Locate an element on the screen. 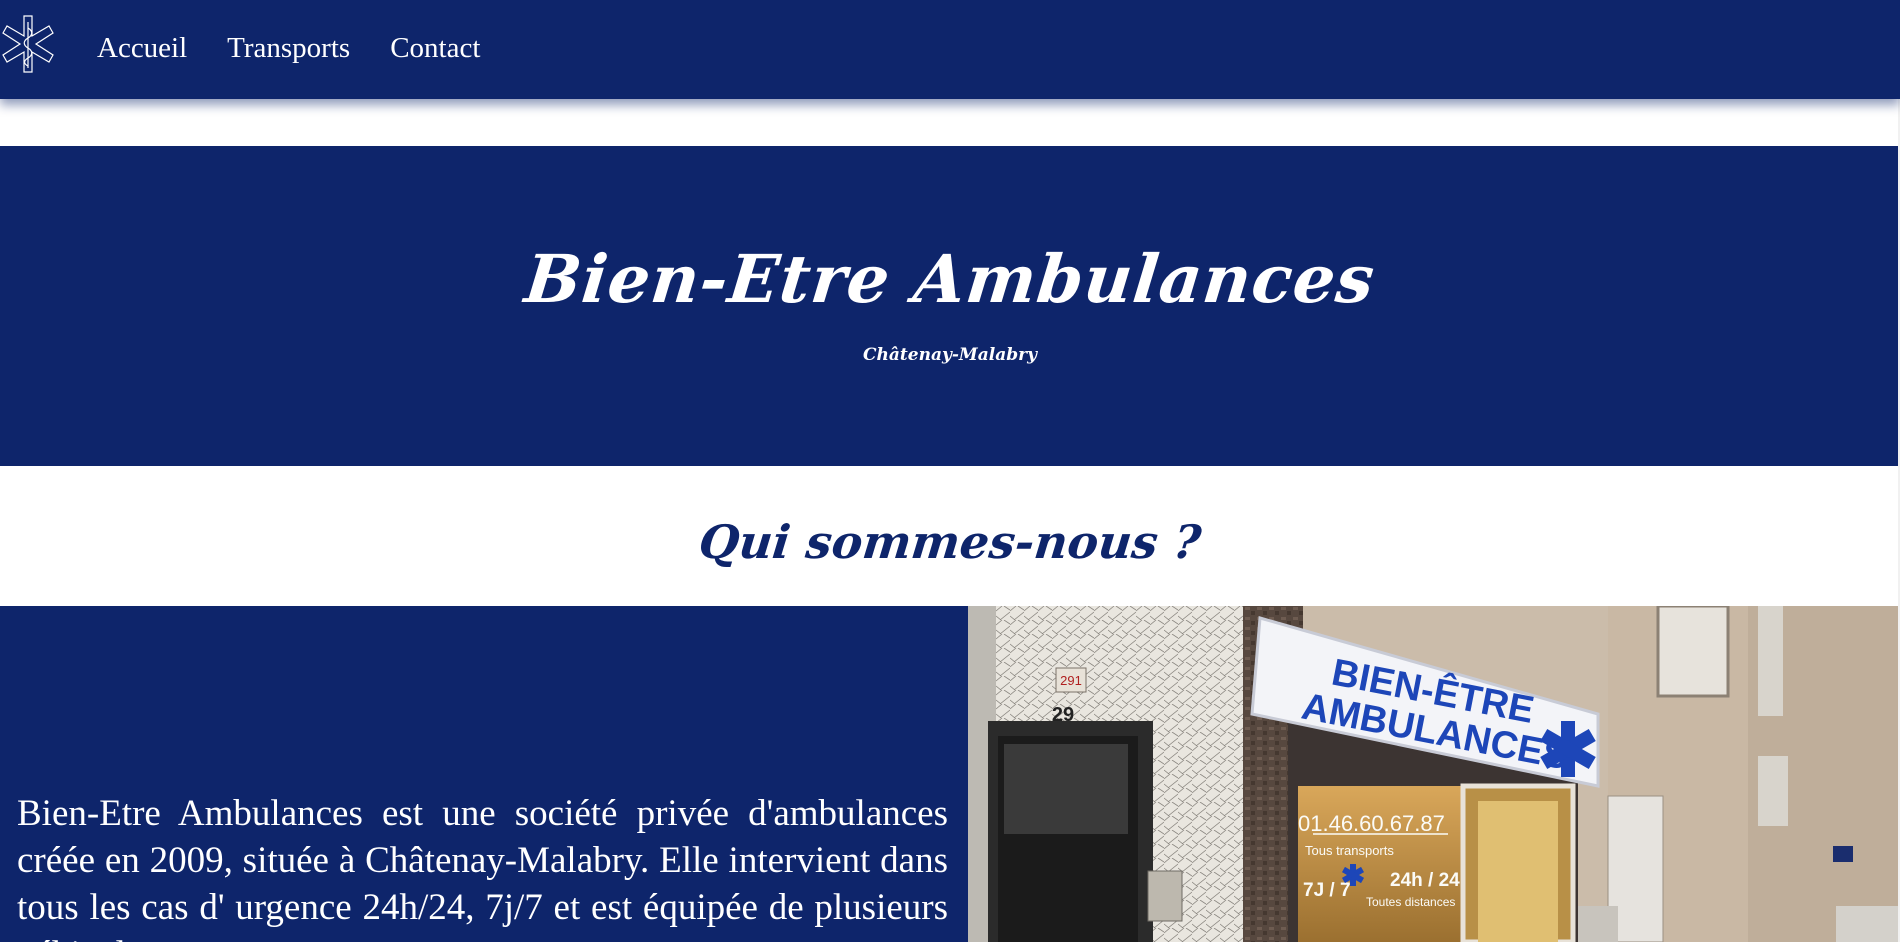 The height and width of the screenshot is (942, 1902). photo-window-line1: Tous transports is located at coordinates (1349, 850).